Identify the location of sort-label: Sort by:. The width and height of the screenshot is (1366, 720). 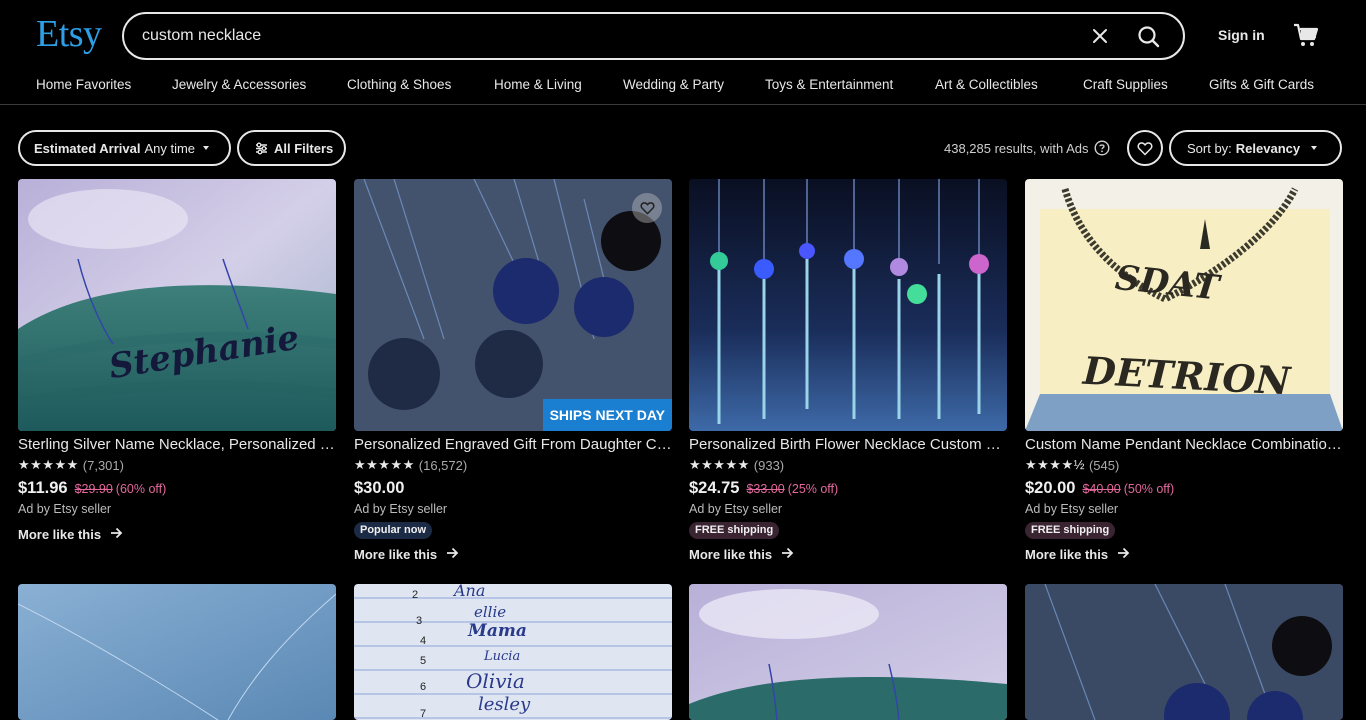
(1209, 148).